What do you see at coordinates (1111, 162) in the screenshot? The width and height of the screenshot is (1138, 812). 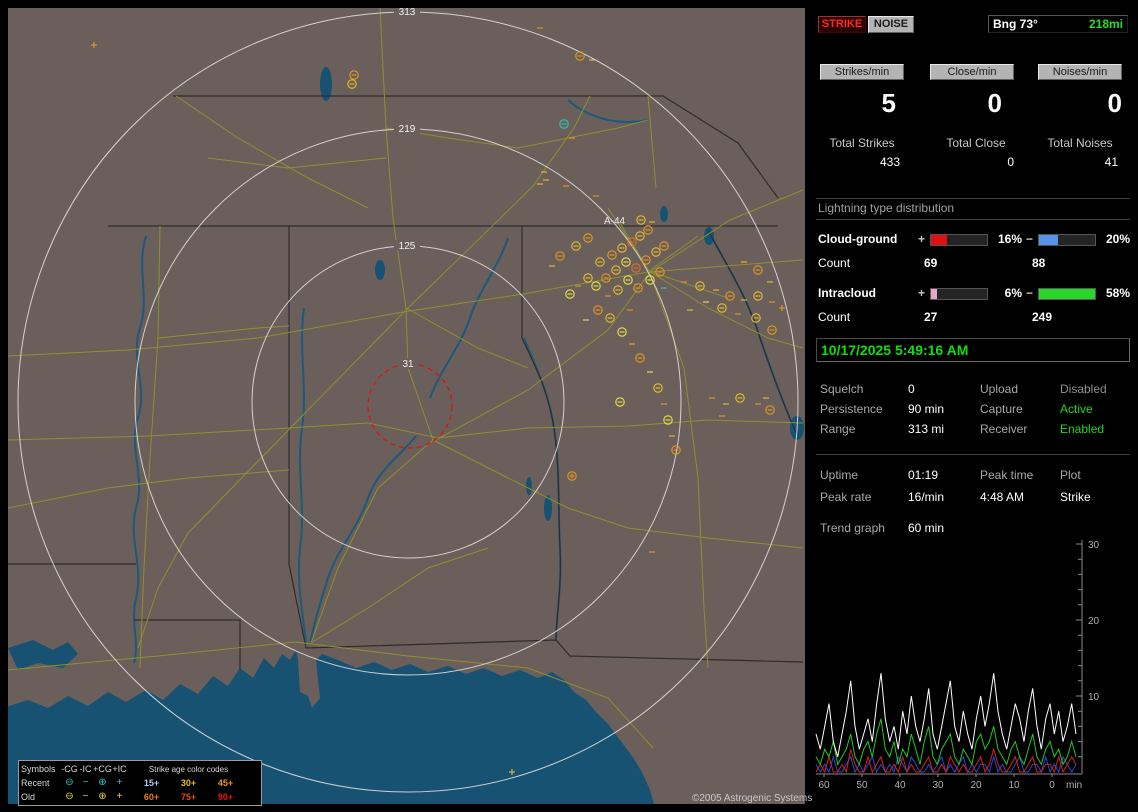 I see `total-noises-value: 41` at bounding box center [1111, 162].